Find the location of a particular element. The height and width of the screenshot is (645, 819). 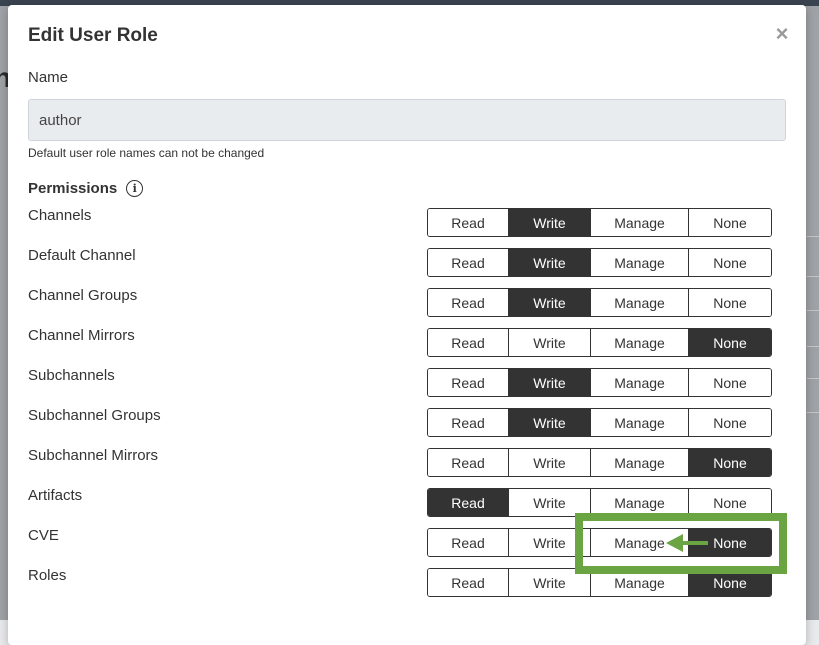

dialog-title: Edit User Role is located at coordinates (93, 35).